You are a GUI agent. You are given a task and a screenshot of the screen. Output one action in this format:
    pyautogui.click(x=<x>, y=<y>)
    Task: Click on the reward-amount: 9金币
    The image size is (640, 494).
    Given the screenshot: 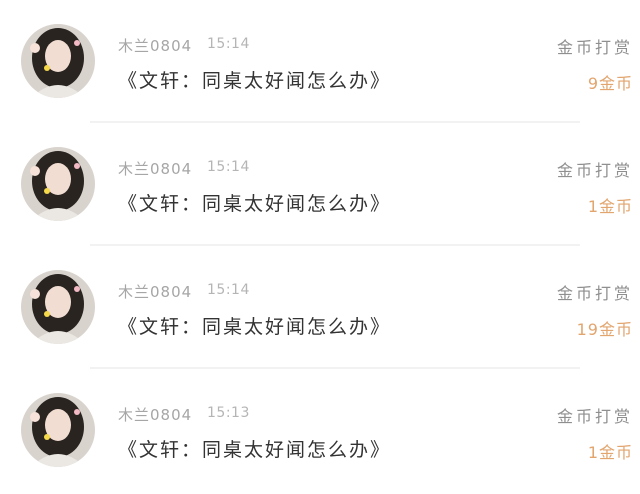 What is the action you would take?
    pyautogui.click(x=610, y=83)
    